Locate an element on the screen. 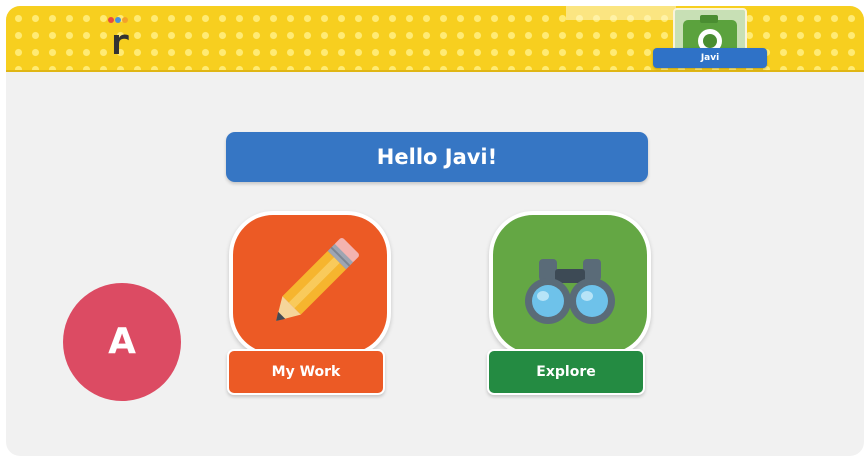 The width and height of the screenshot is (864, 462). pencil-icon is located at coordinates (317, 279).